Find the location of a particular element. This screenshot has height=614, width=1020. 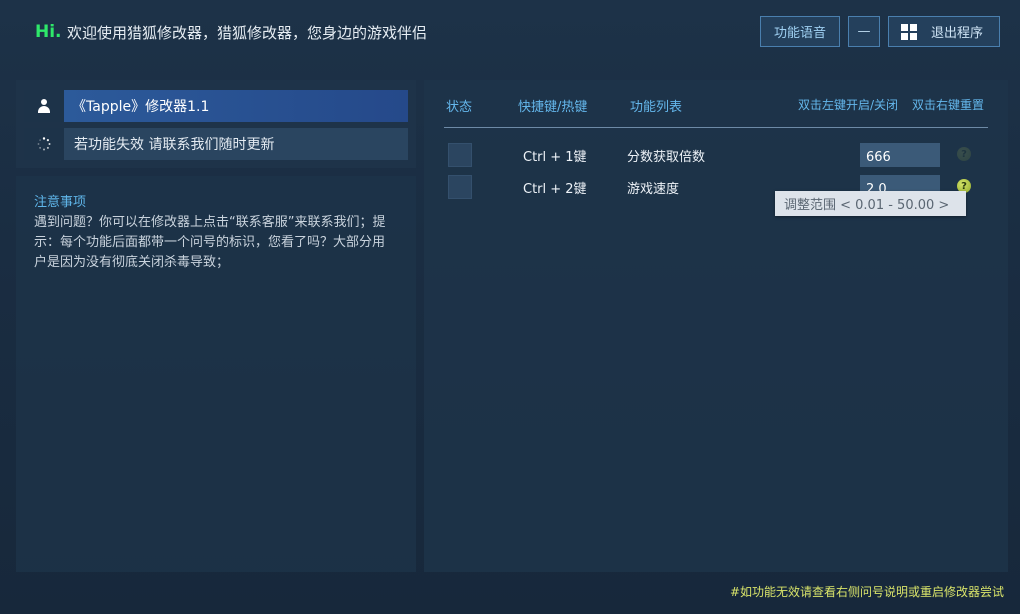

notice-title: 注意事项 is located at coordinates (60, 202).